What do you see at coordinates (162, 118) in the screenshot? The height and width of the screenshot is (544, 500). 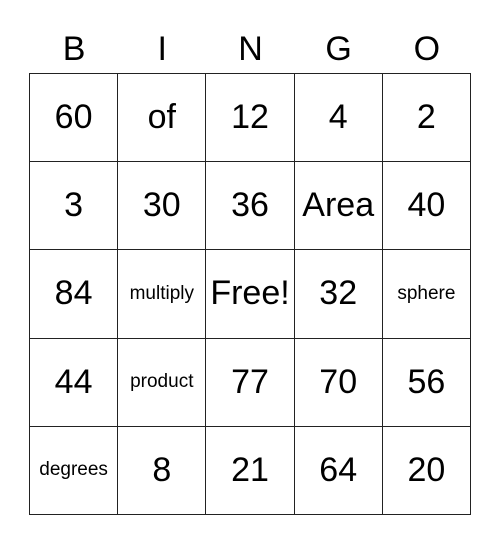 I see `bingo-cell: of` at bounding box center [162, 118].